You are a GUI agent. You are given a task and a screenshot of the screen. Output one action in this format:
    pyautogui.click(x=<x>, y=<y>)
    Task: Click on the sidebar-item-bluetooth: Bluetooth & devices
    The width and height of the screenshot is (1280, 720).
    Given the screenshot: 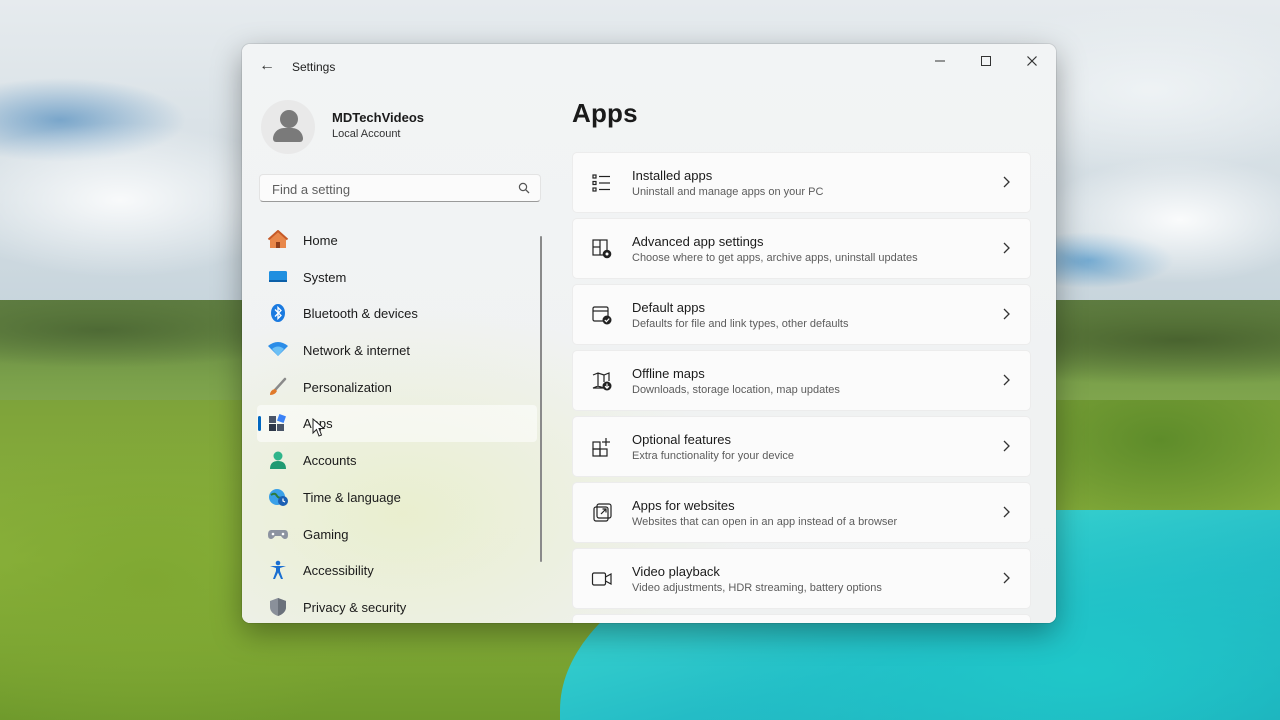 What is the action you would take?
    pyautogui.click(x=397, y=313)
    